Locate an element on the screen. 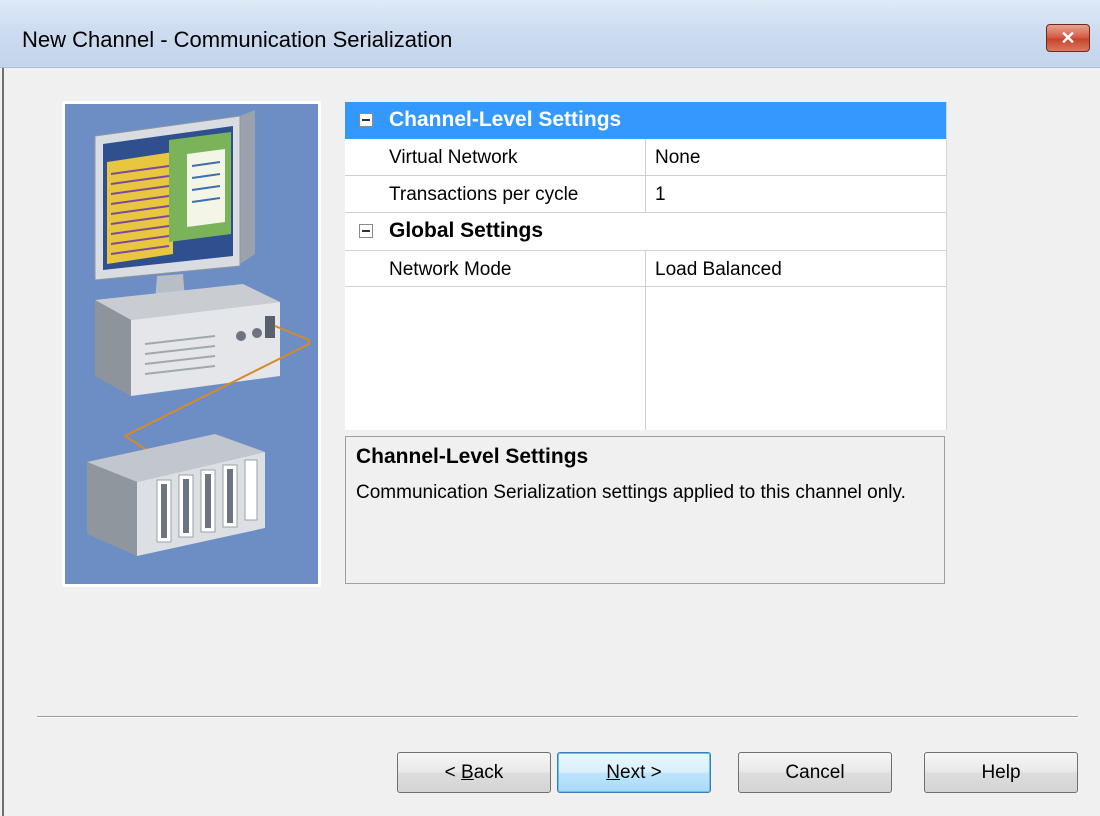  computer-and-controller-icon is located at coordinates (198, 333).